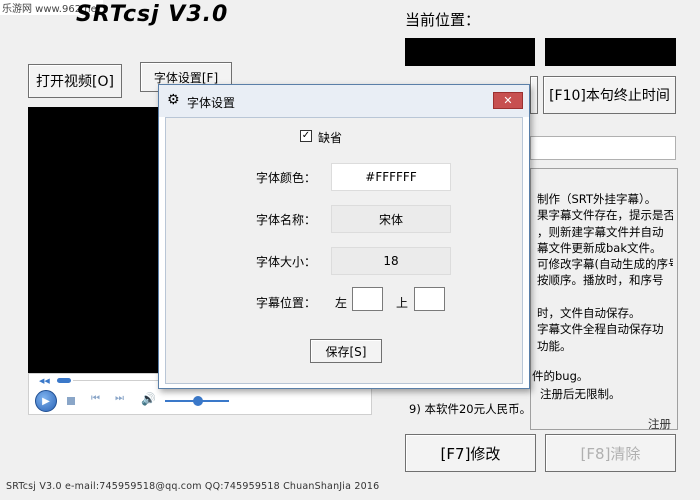 The width and height of the screenshot is (700, 500). I want to click on prev-icon: ⏮, so click(95, 398).